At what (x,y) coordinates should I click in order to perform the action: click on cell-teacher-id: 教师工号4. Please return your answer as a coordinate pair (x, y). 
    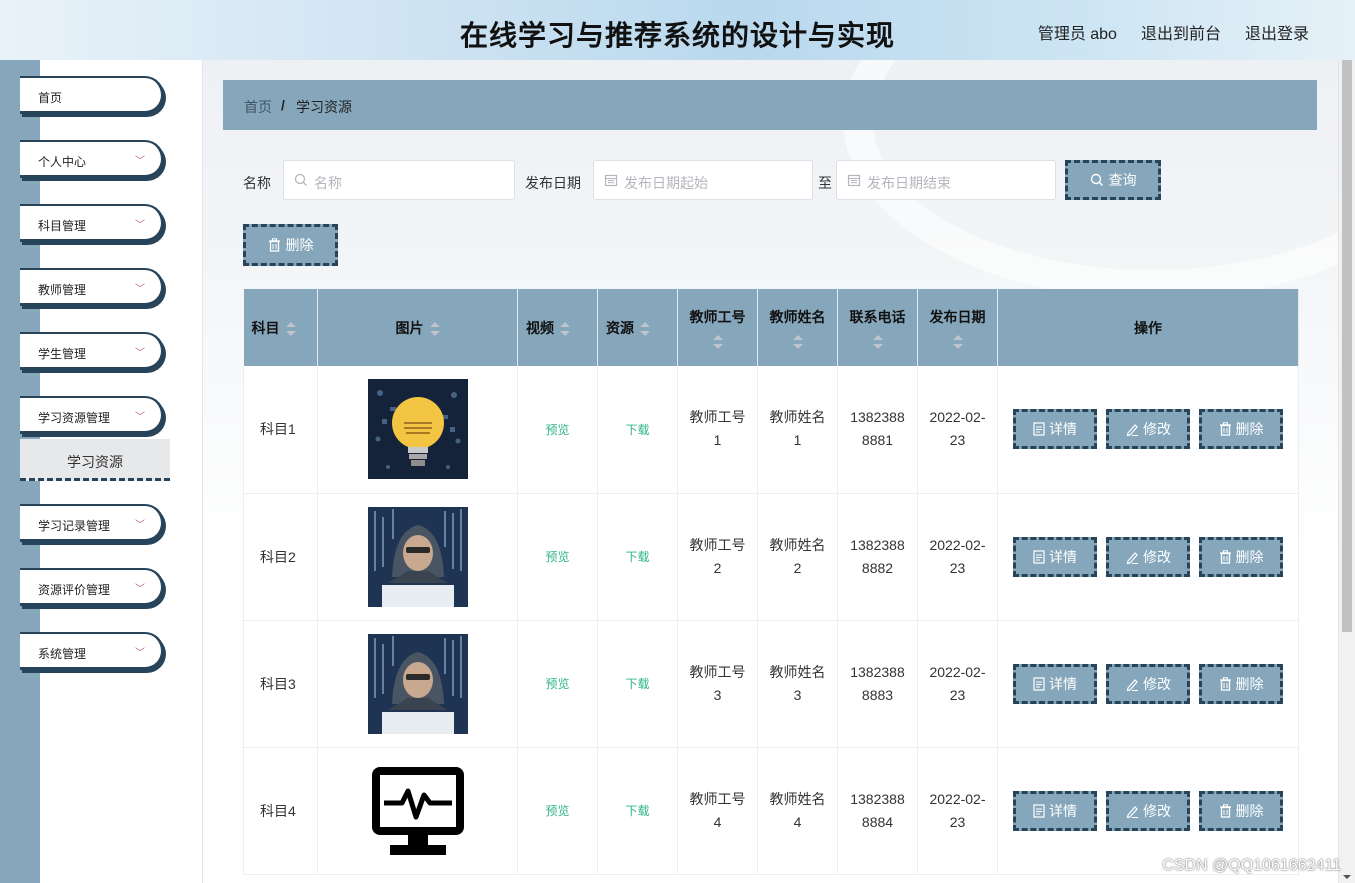
    Looking at the image, I should click on (717, 811).